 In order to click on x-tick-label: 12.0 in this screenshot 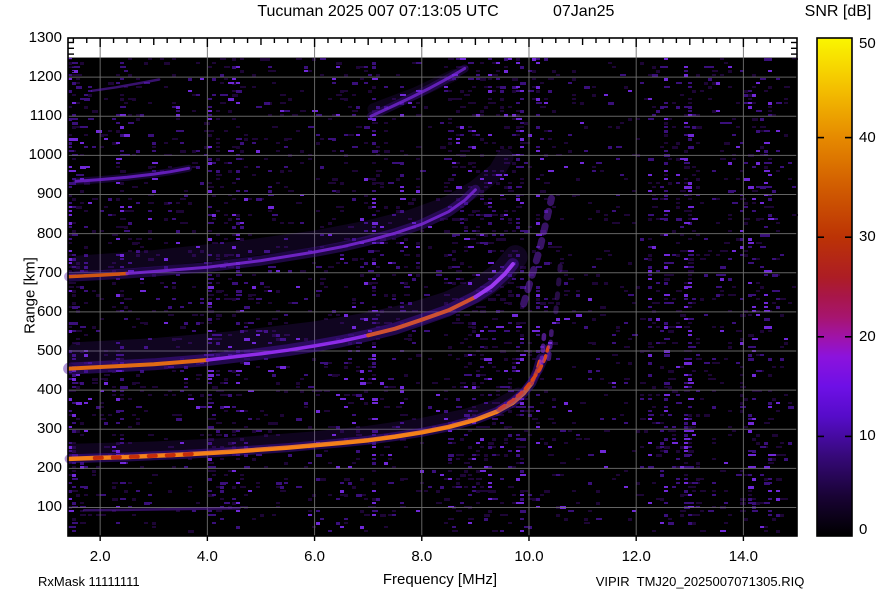, I will do `click(636, 556)`.